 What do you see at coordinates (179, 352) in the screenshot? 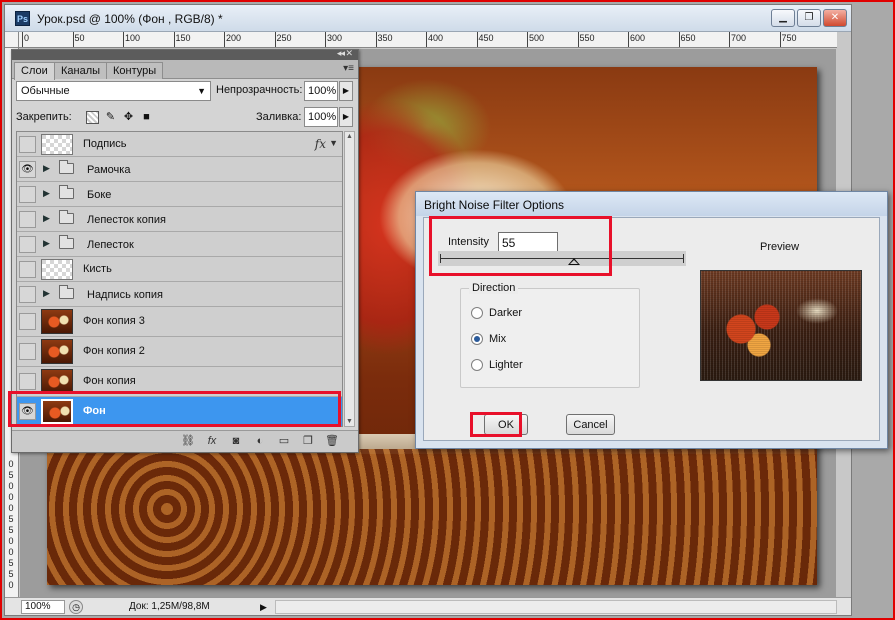
I see `layer-row: Фон копия 2` at bounding box center [179, 352].